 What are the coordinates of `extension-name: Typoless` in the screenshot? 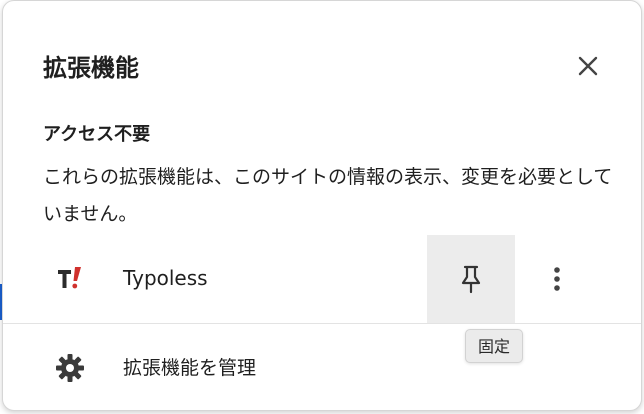 It's located at (165, 278).